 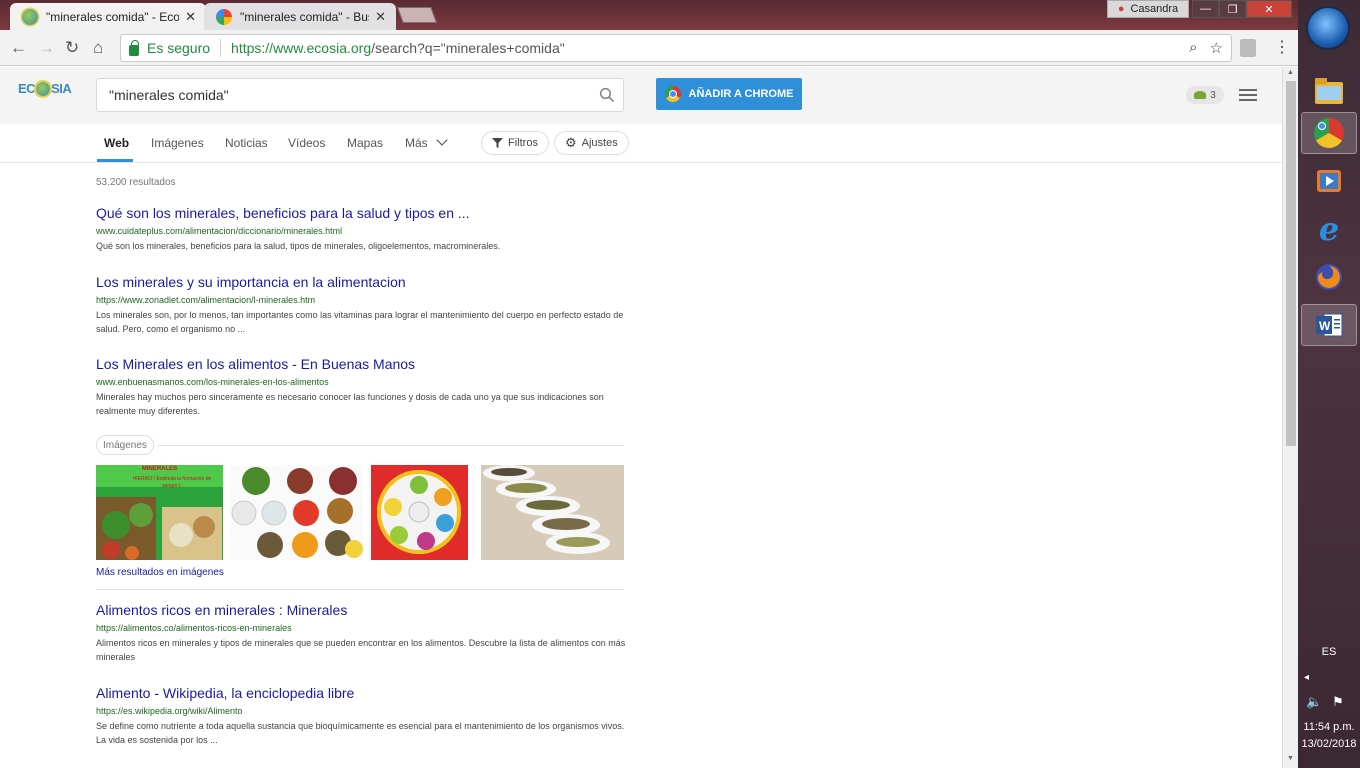 I want to click on internet-explorer-icon: e, so click(x=1329, y=229).